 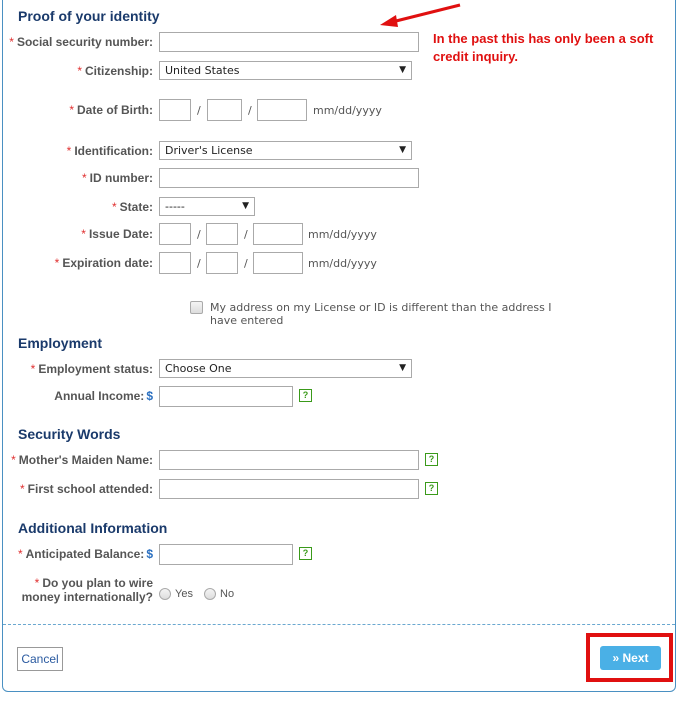 What do you see at coordinates (289, 489) in the screenshot?
I see `first-school-input` at bounding box center [289, 489].